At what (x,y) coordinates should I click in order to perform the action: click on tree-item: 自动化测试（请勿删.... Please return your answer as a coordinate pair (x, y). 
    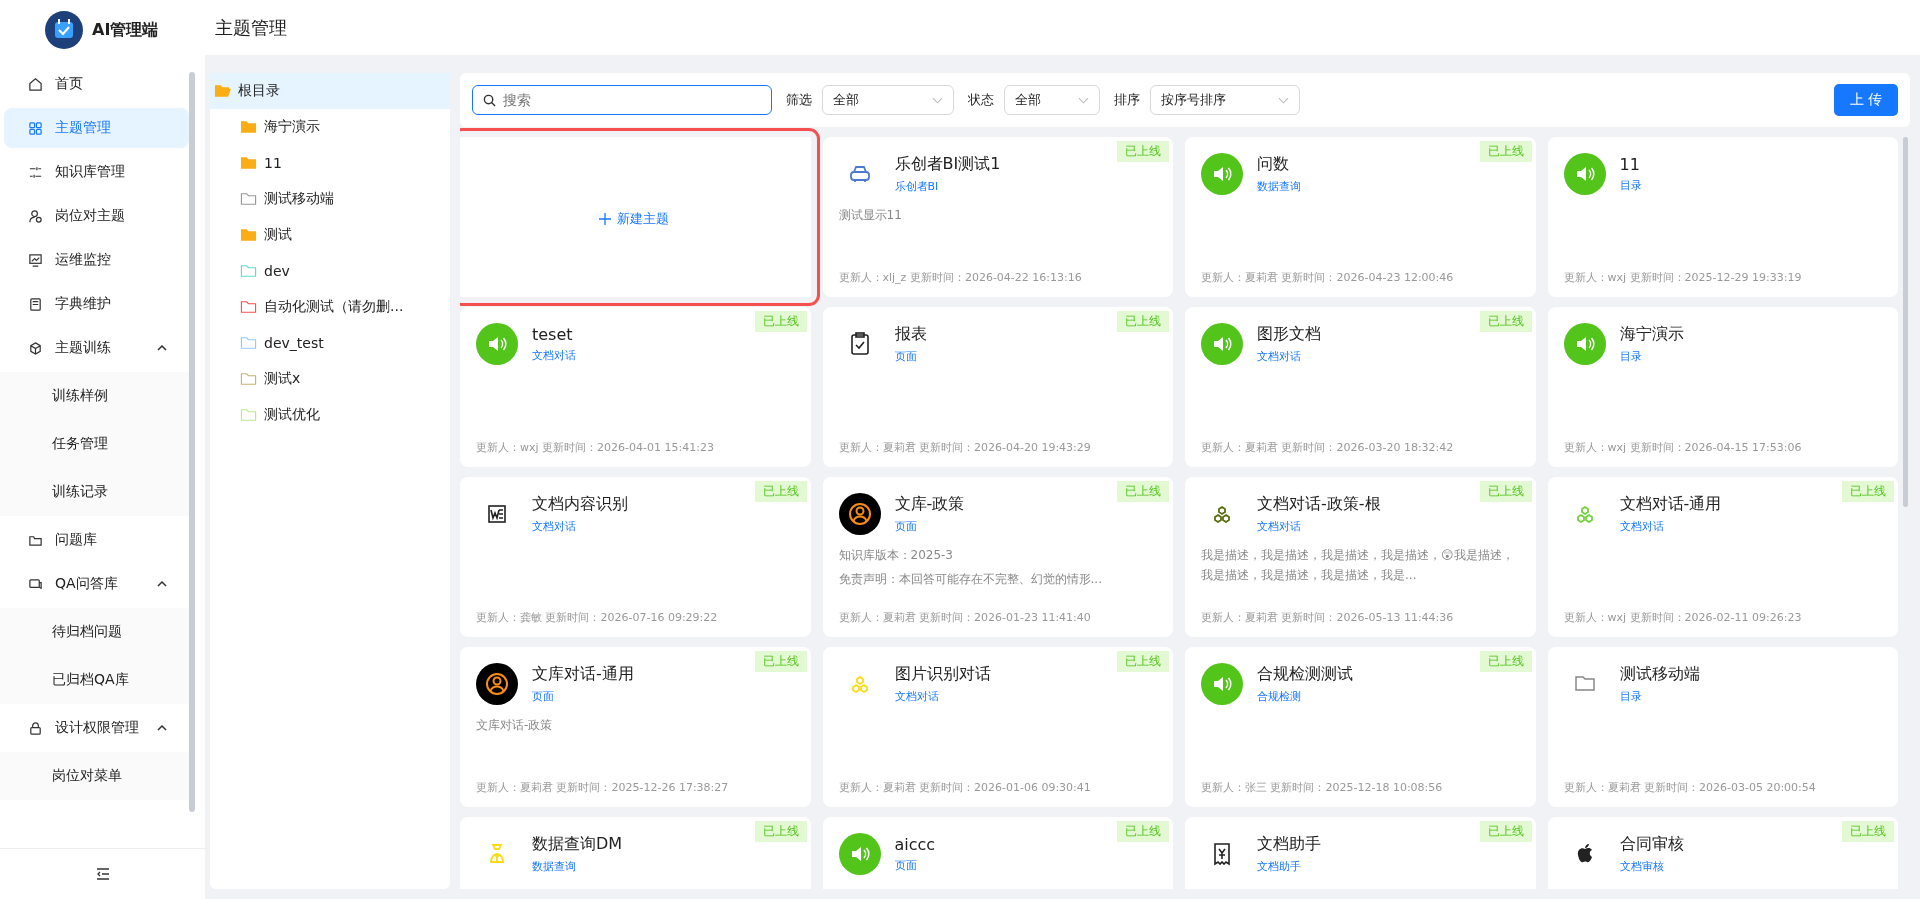
    Looking at the image, I should click on (330, 307).